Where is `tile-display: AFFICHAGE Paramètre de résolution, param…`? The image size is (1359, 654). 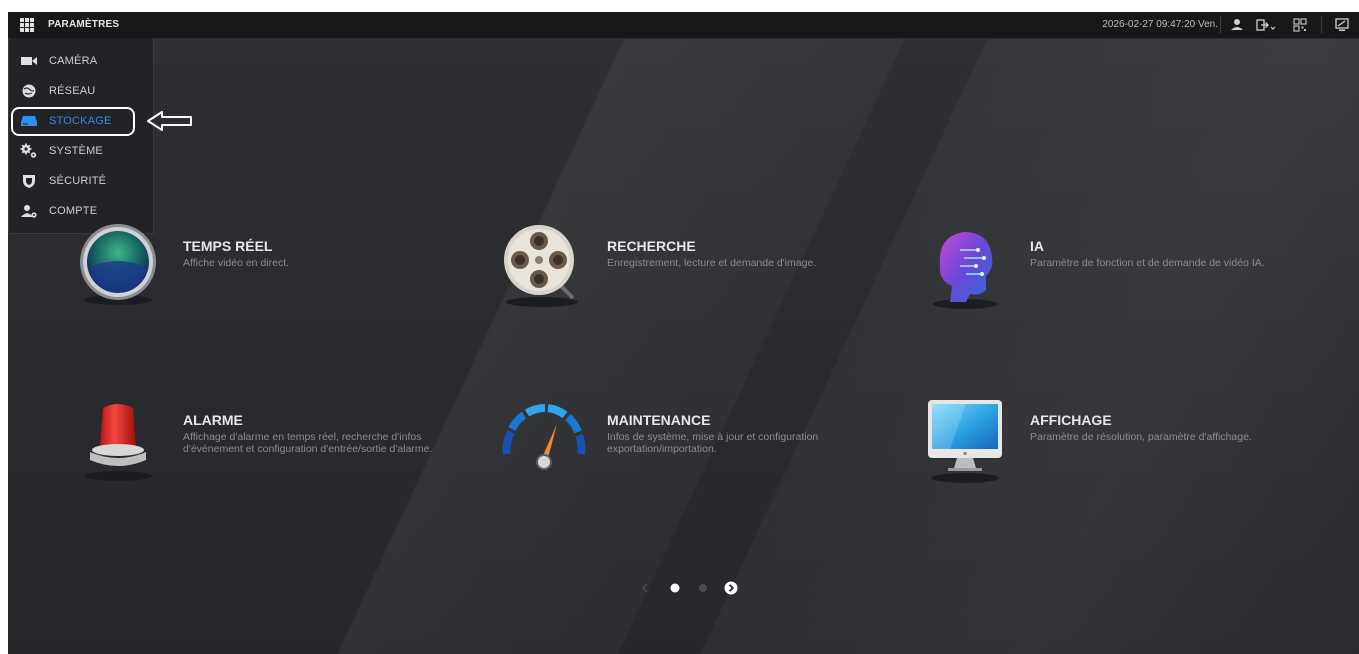
tile-display: AFFICHAGE Paramètre de résolution, param… is located at coordinates (1110, 443).